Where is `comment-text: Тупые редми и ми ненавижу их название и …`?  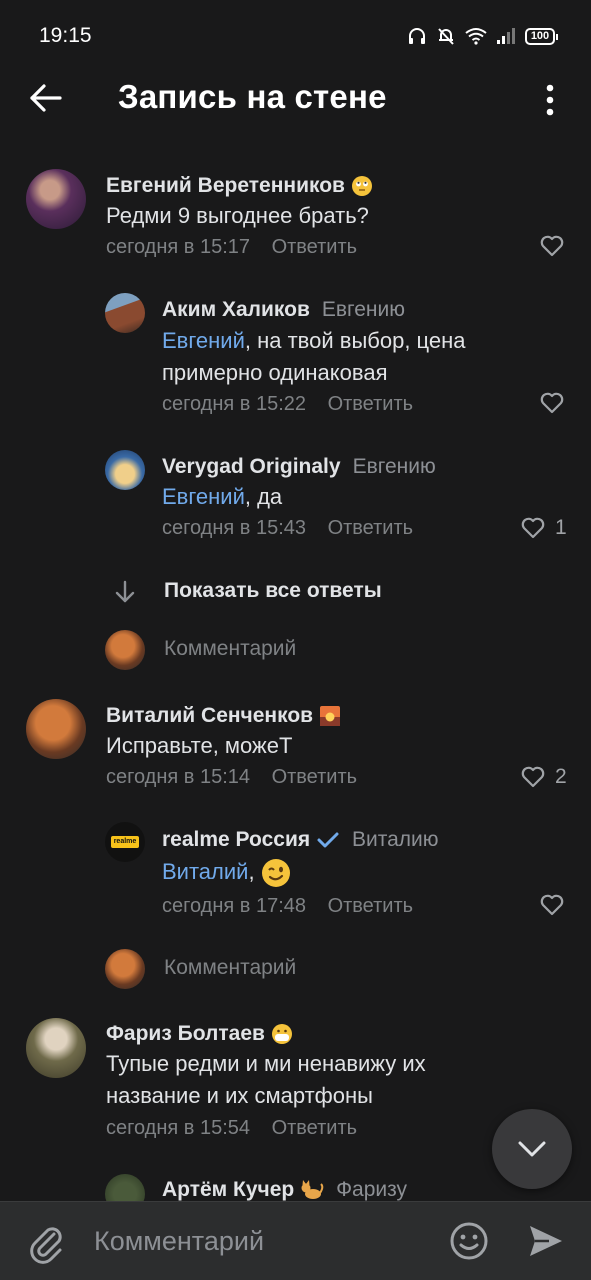
comment-text: Тупые редми и ми ненавижу их название и … is located at coordinates (266, 1079).